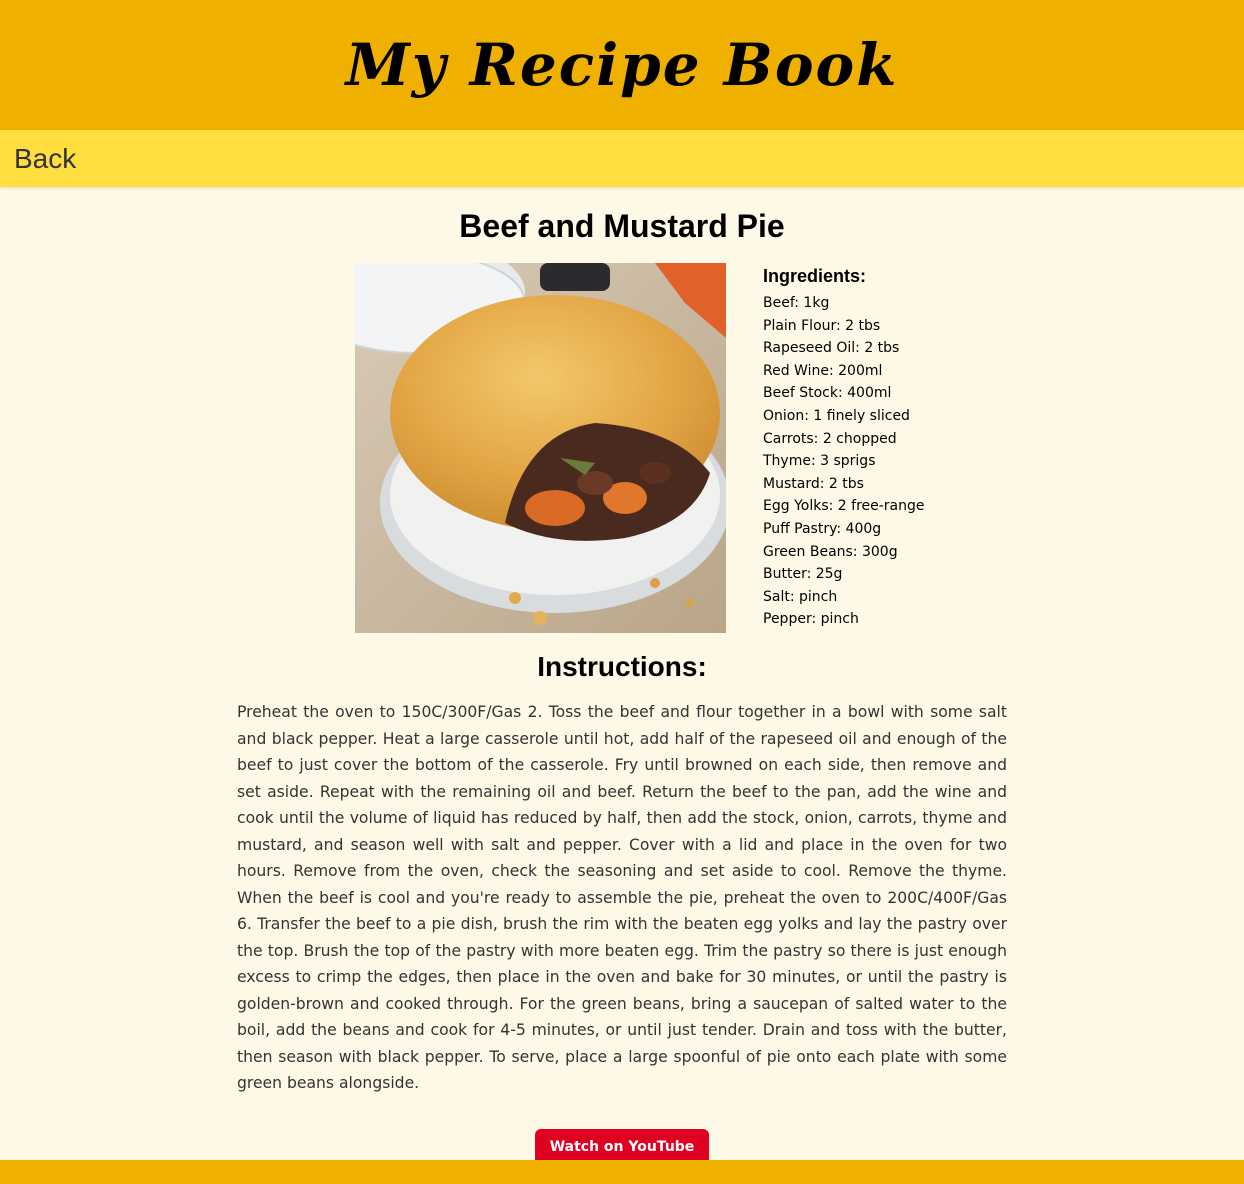 The image size is (1244, 1184). Describe the element at coordinates (830, 551) in the screenshot. I see `list-item: Green Beans: 300g` at that location.